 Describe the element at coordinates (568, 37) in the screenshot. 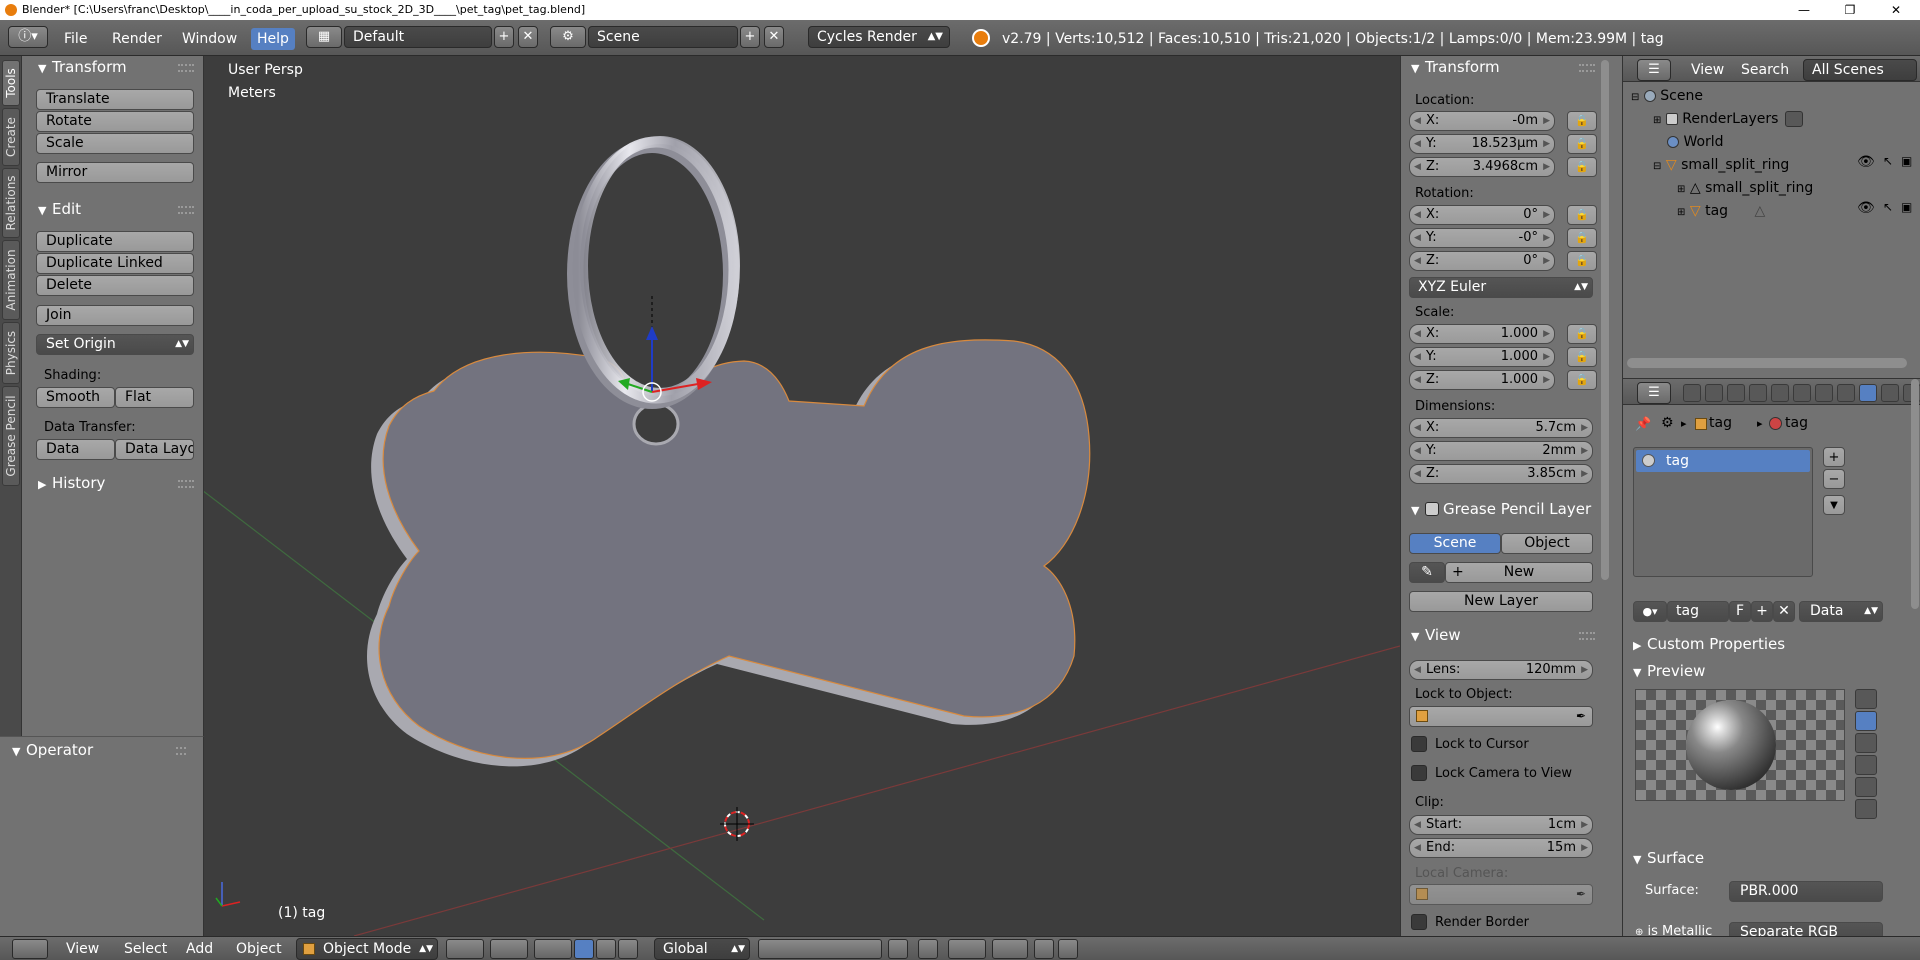

I see `scene-browse-icon: ⚙` at that location.